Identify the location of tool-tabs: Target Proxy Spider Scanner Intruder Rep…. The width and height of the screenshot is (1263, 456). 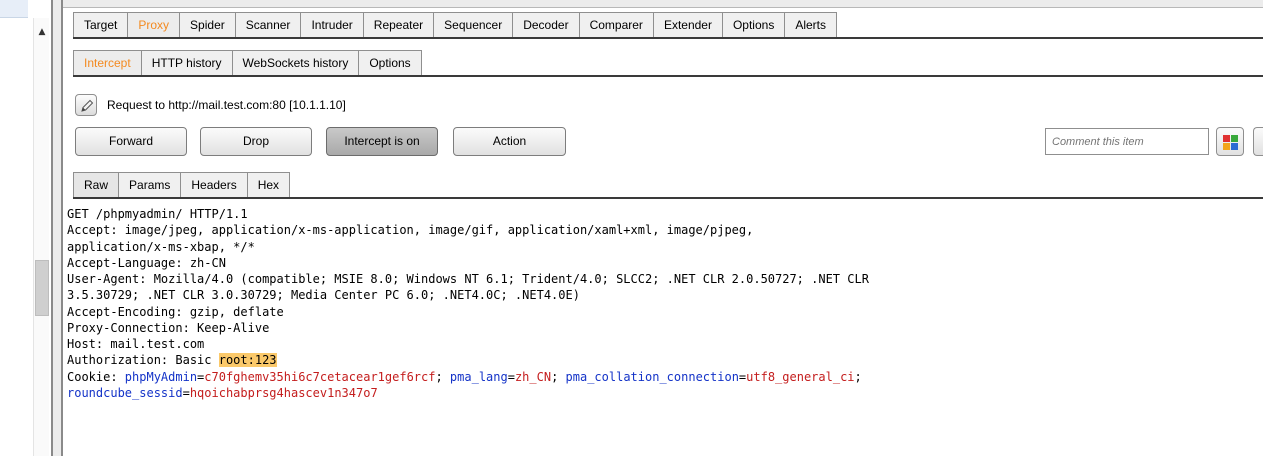
(455, 24).